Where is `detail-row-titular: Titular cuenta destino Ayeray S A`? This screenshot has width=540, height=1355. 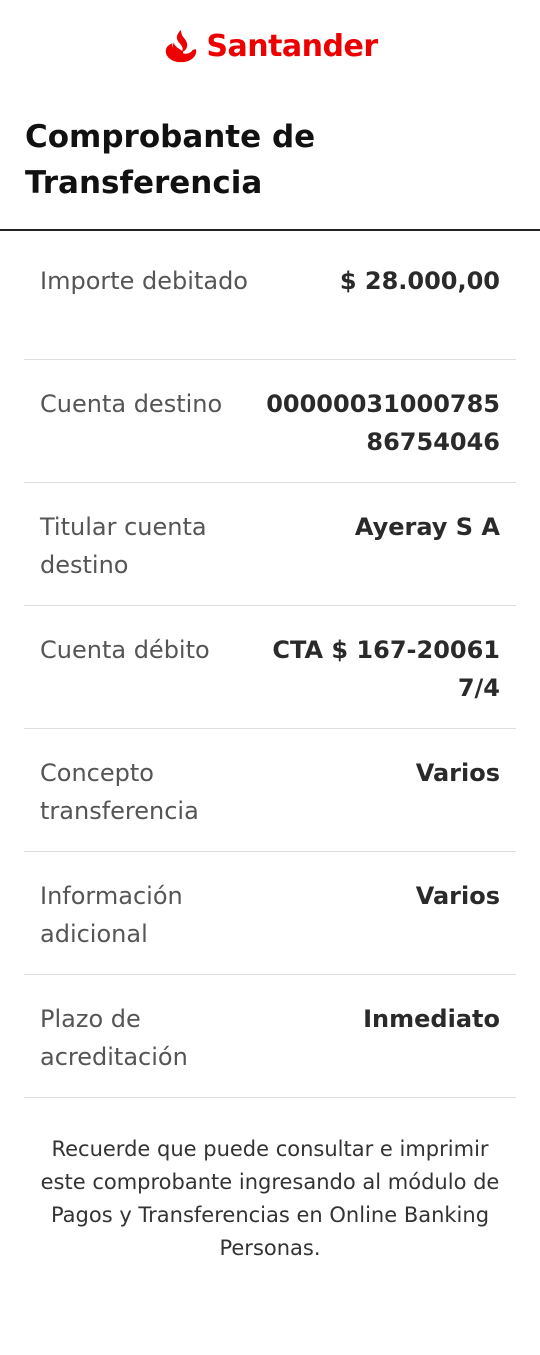 detail-row-titular: Titular cuenta destino Ayeray S A is located at coordinates (270, 544).